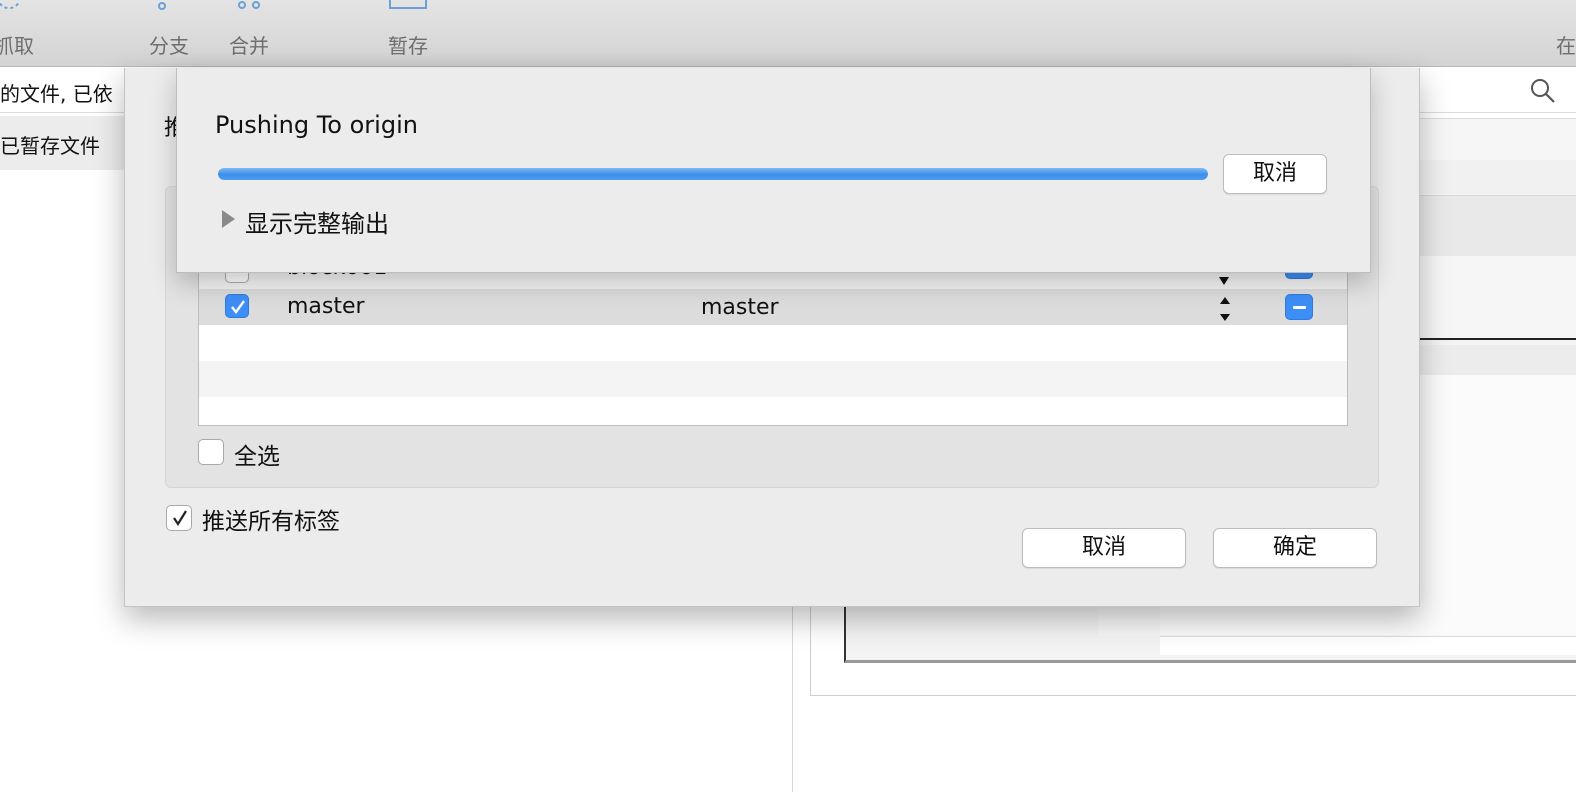 Image resolution: width=1576 pixels, height=792 pixels. I want to click on push-tags-checkbox, so click(179, 518).